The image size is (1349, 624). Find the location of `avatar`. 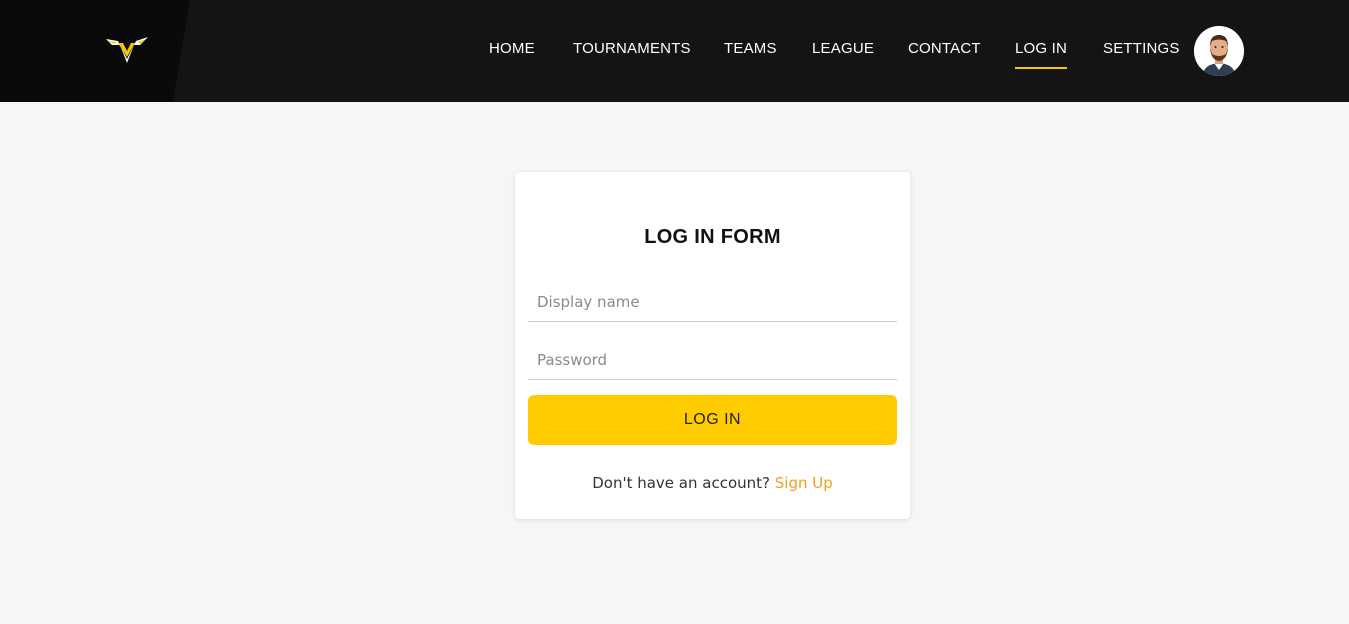

avatar is located at coordinates (1219, 51).